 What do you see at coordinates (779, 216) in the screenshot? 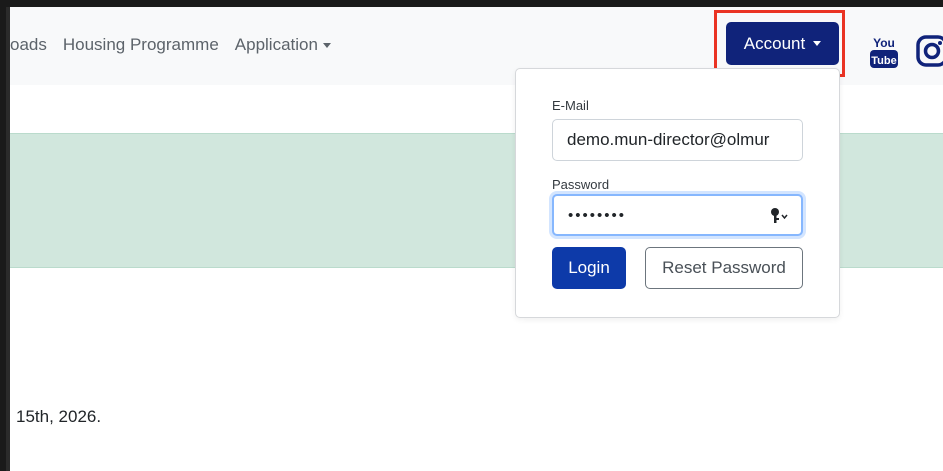
I see `key-icon` at bounding box center [779, 216].